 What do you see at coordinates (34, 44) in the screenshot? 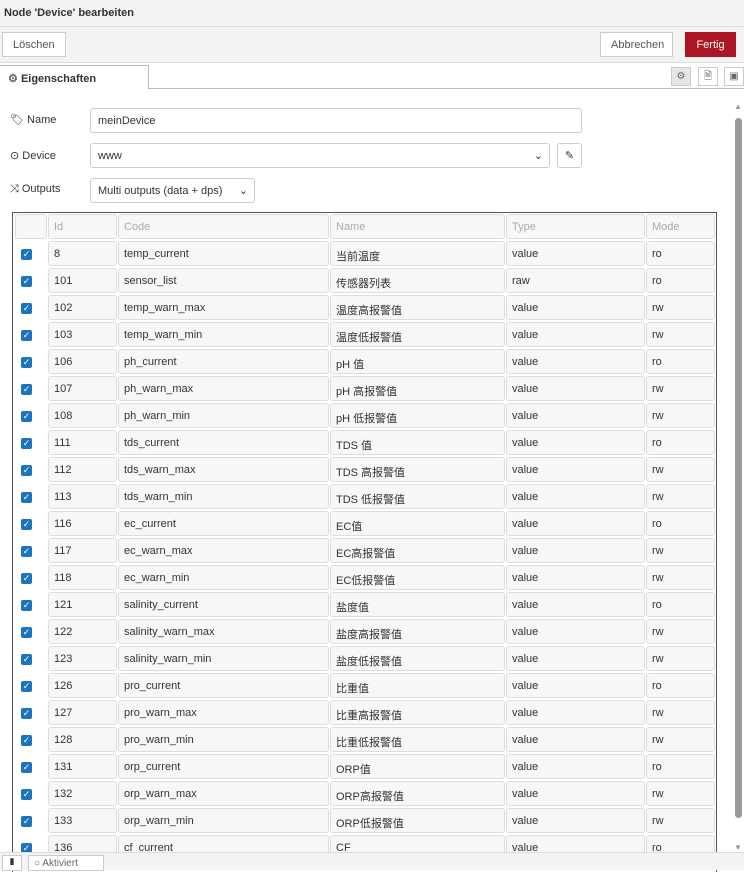
I see `delete-button: Löschen` at bounding box center [34, 44].